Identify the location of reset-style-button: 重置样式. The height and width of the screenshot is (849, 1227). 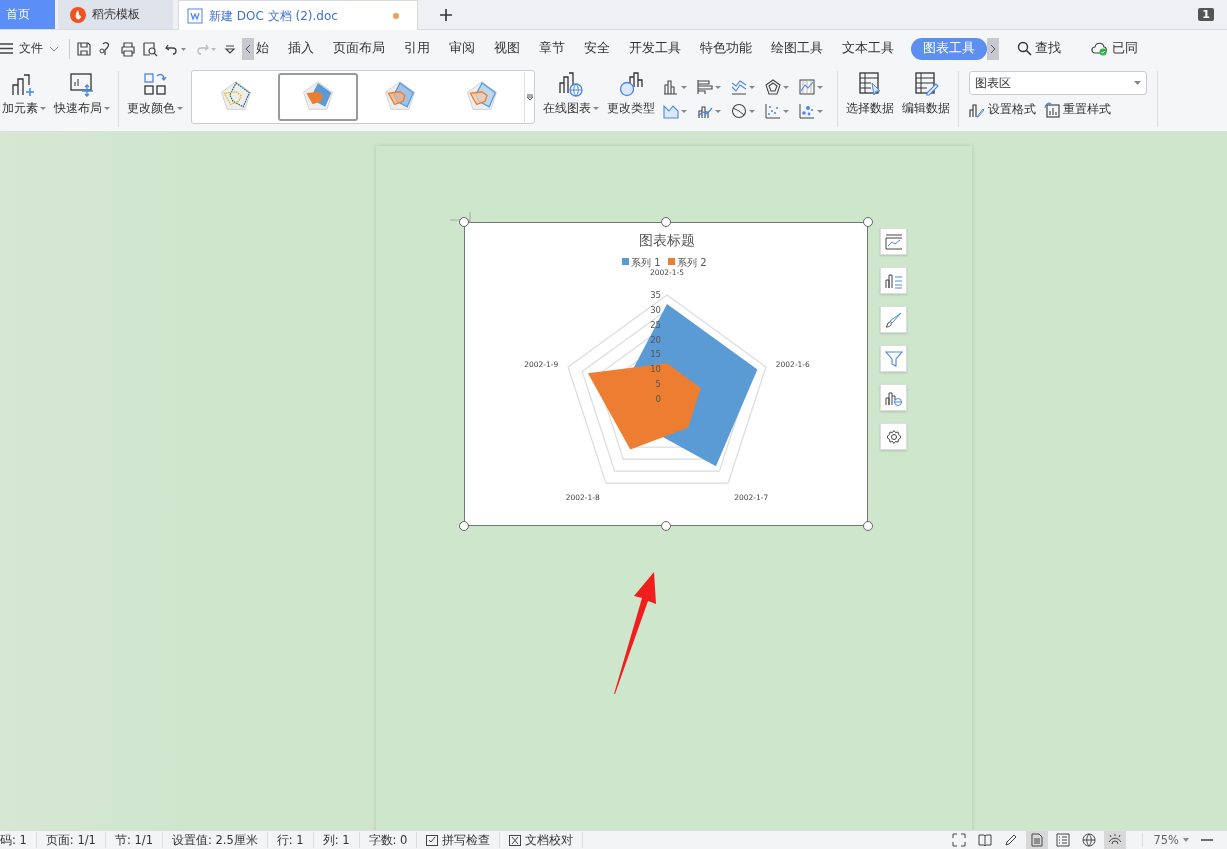
(1077, 109).